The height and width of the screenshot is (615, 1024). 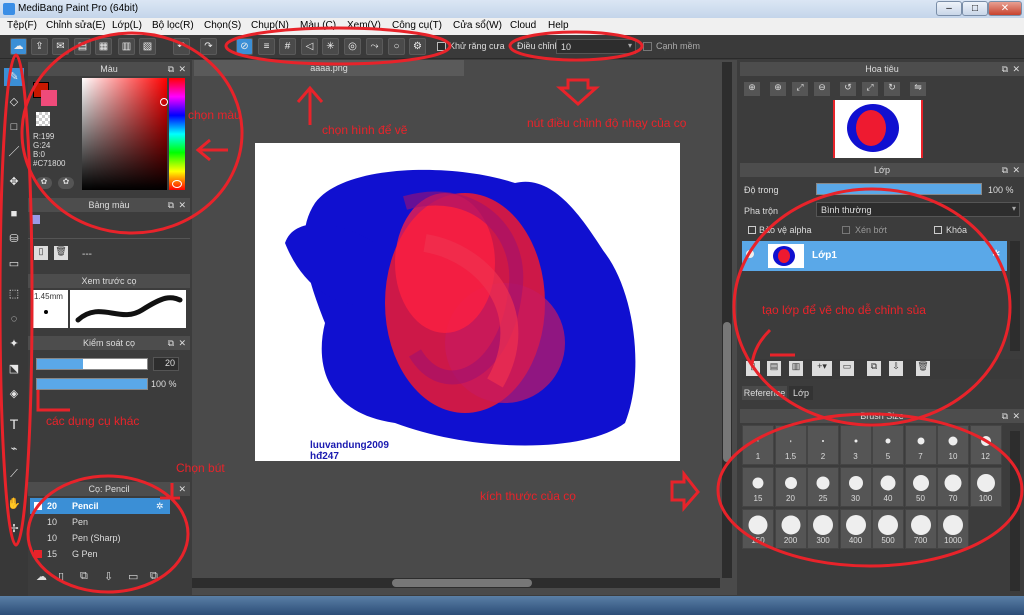 What do you see at coordinates (918, 89) in the screenshot?
I see `flip-icon: ⇋` at bounding box center [918, 89].